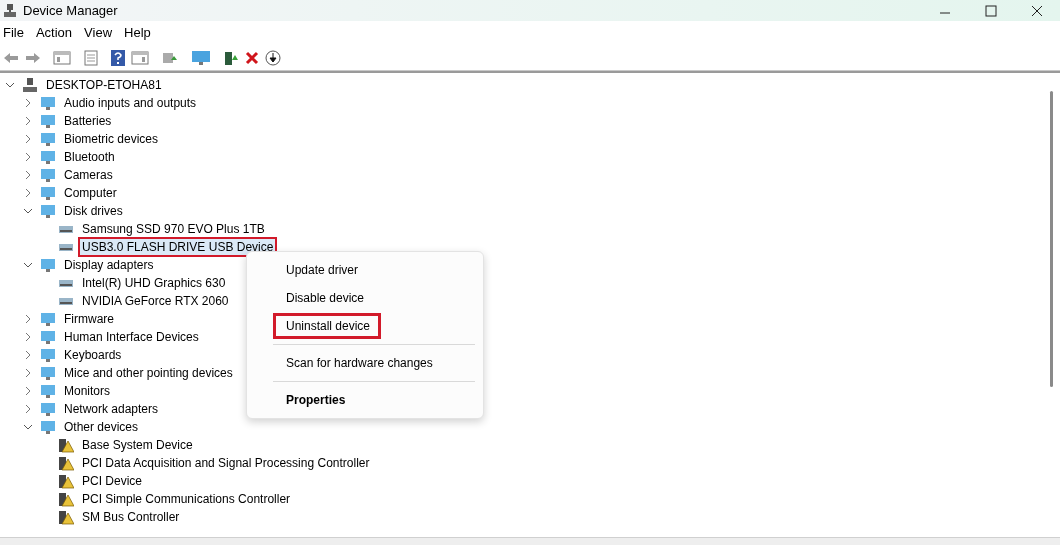  What do you see at coordinates (111, 139) in the screenshot?
I see `tree-item: Biometric devices` at bounding box center [111, 139].